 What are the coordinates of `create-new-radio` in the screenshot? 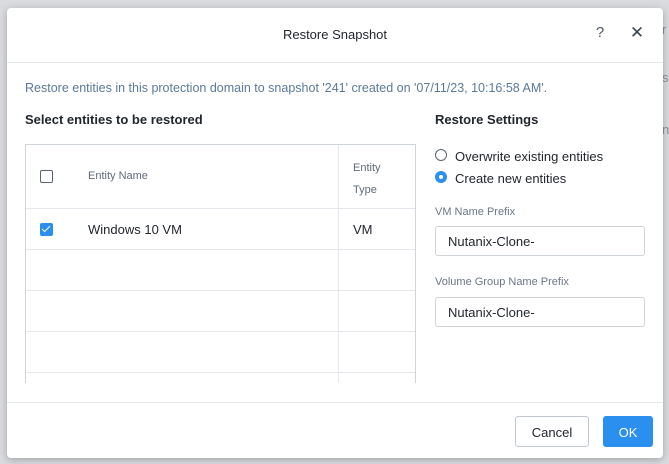 It's located at (441, 177).